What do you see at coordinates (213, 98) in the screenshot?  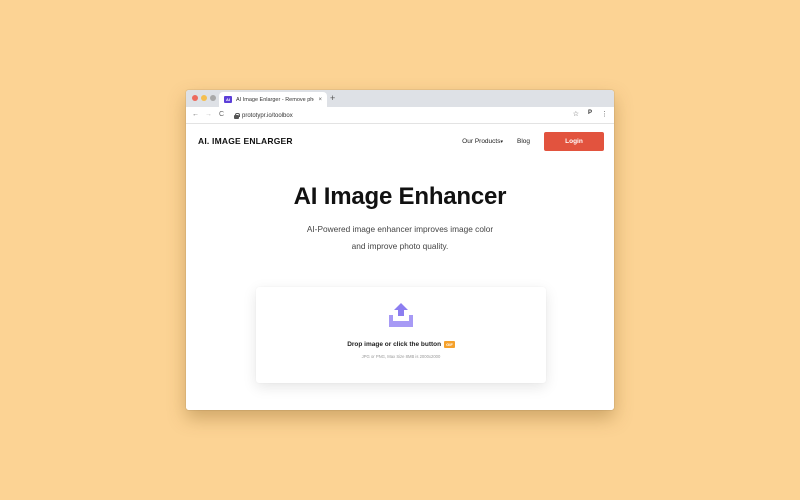 I see `maximize-window-button` at bounding box center [213, 98].